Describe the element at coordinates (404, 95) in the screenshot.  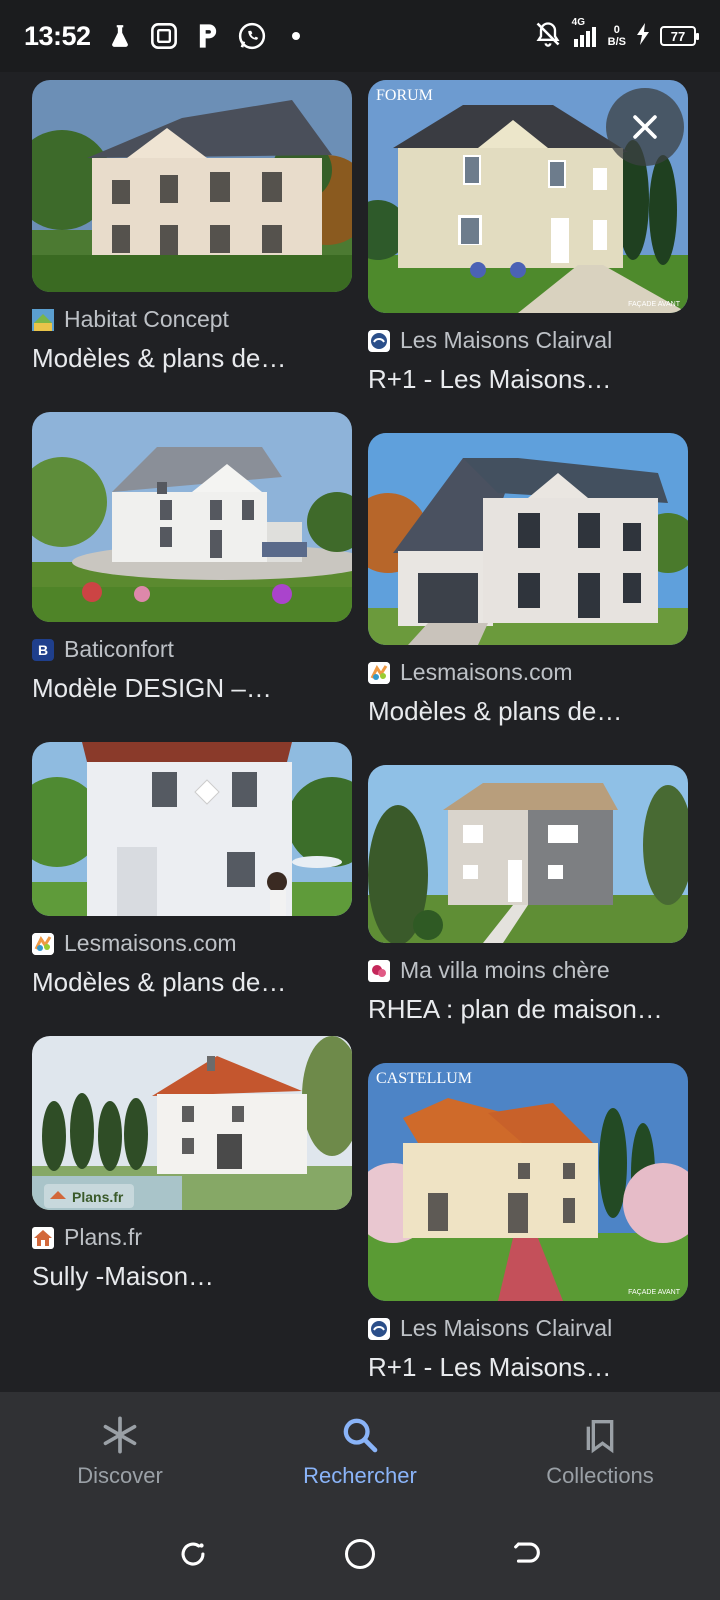
I see `image-overlay-title: FORUM` at that location.